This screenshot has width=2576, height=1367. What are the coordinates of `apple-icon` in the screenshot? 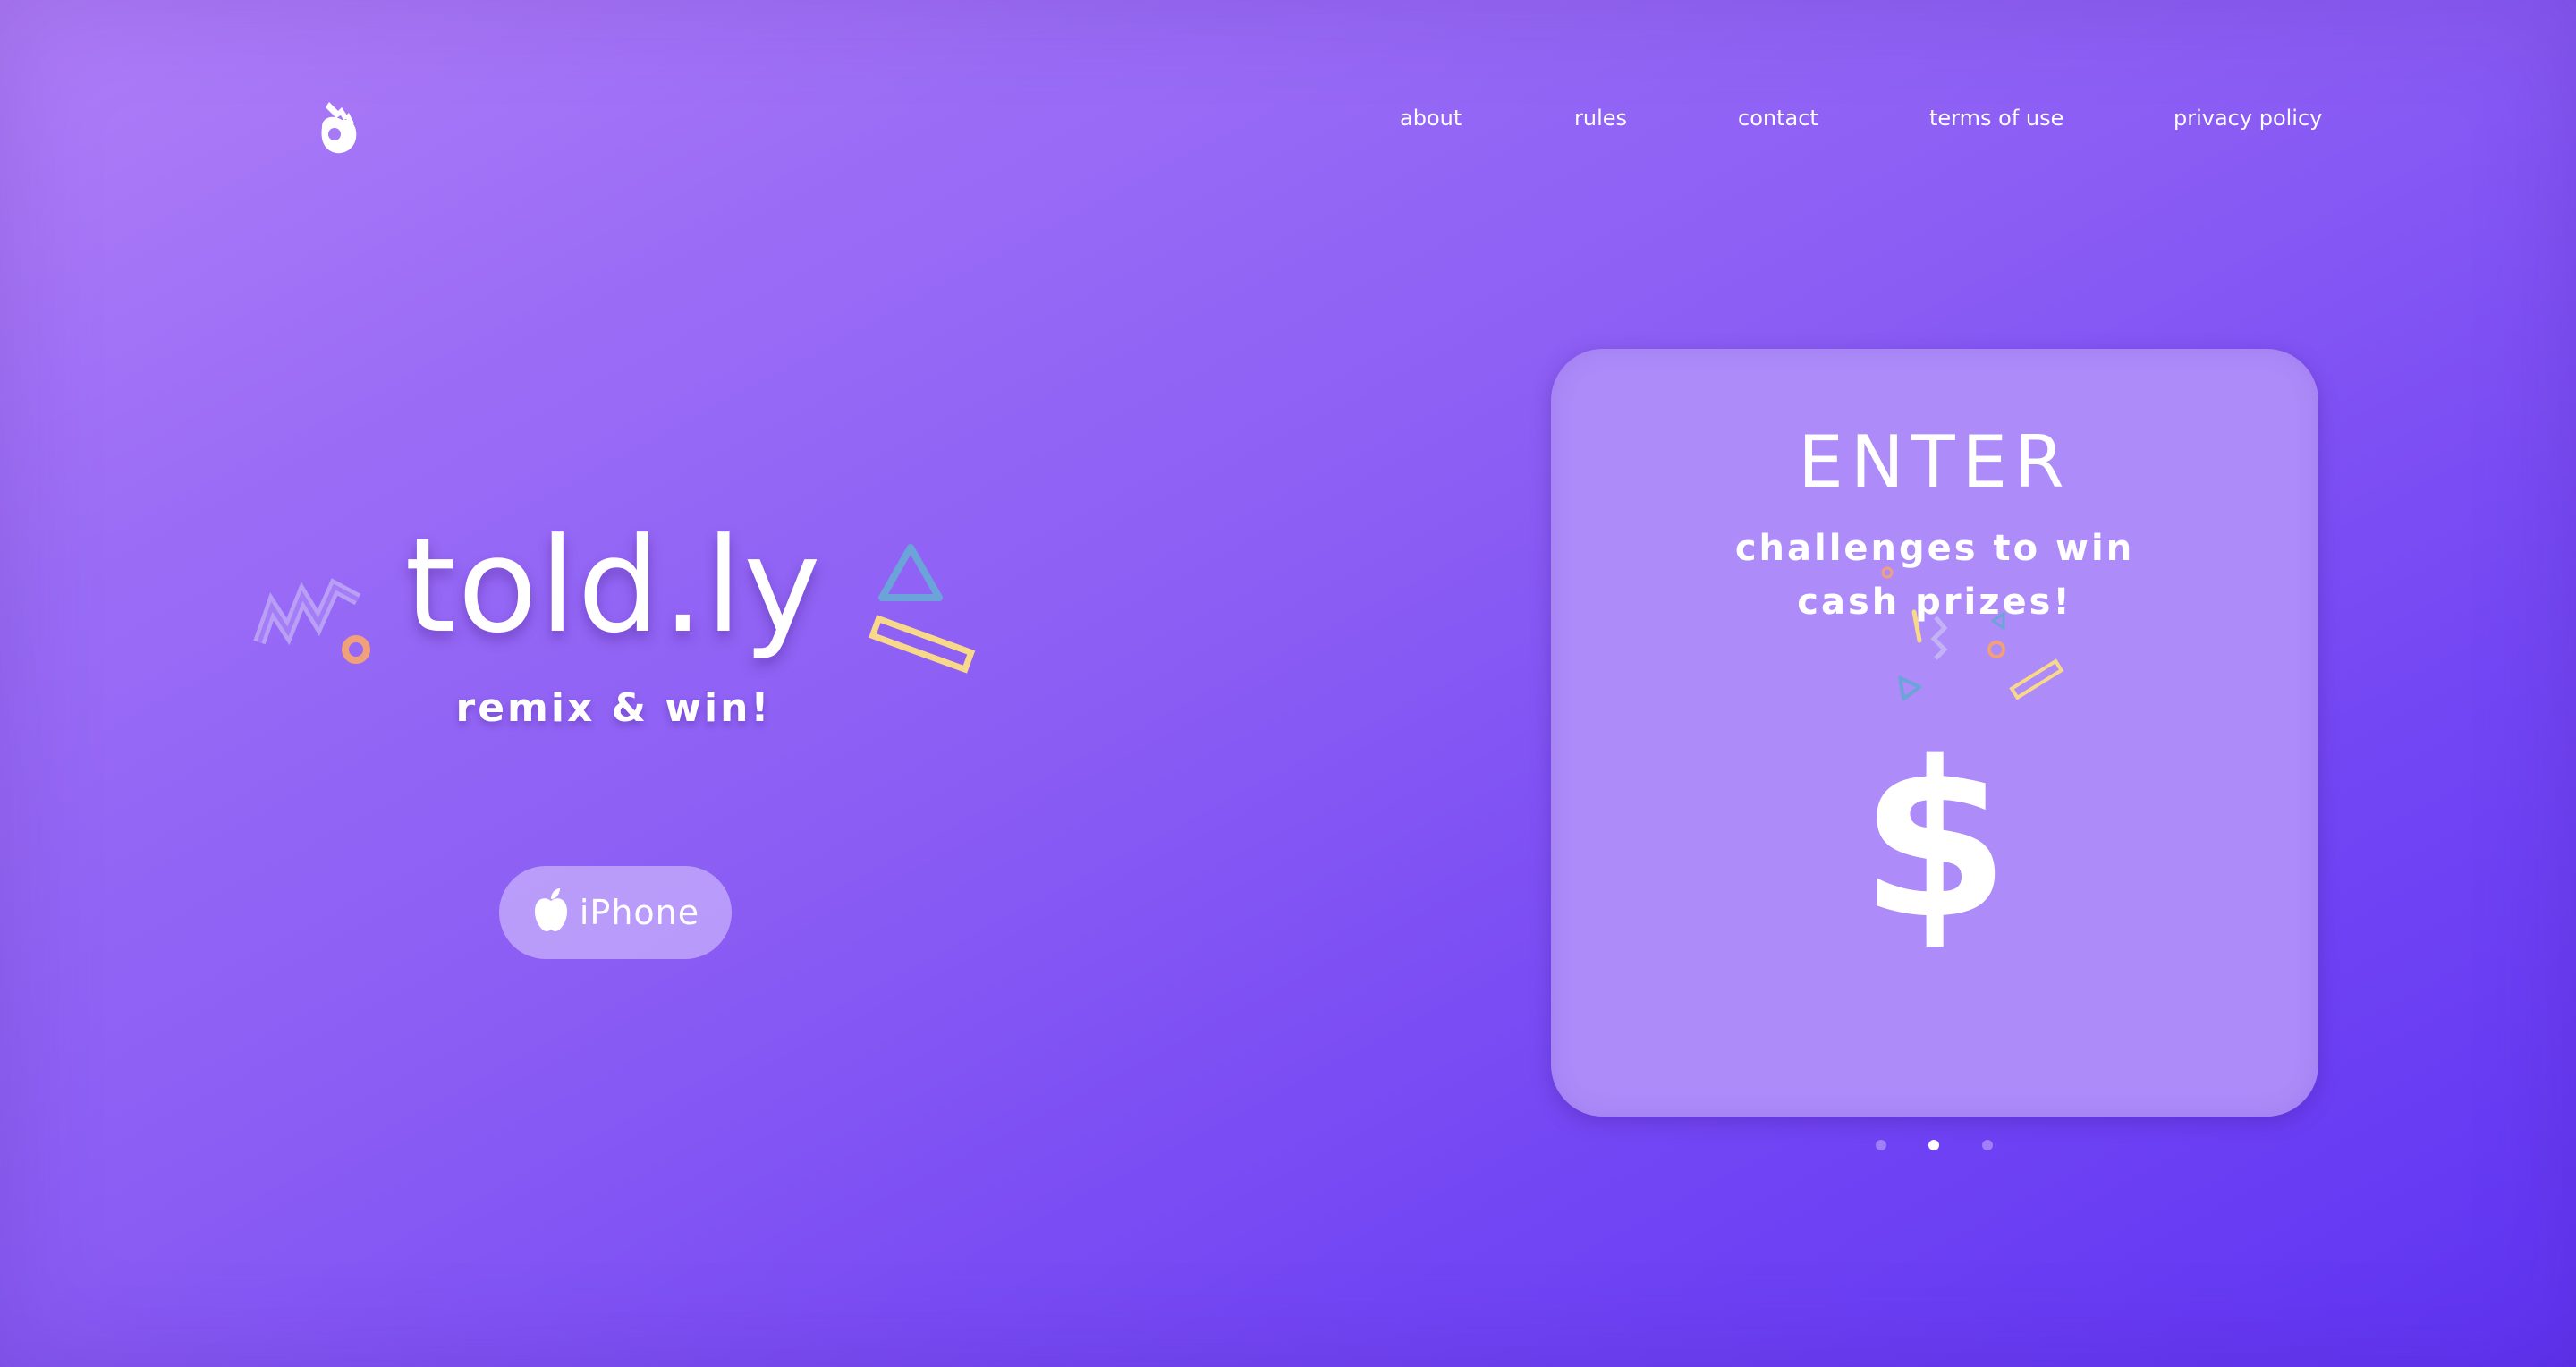 It's located at (550, 909).